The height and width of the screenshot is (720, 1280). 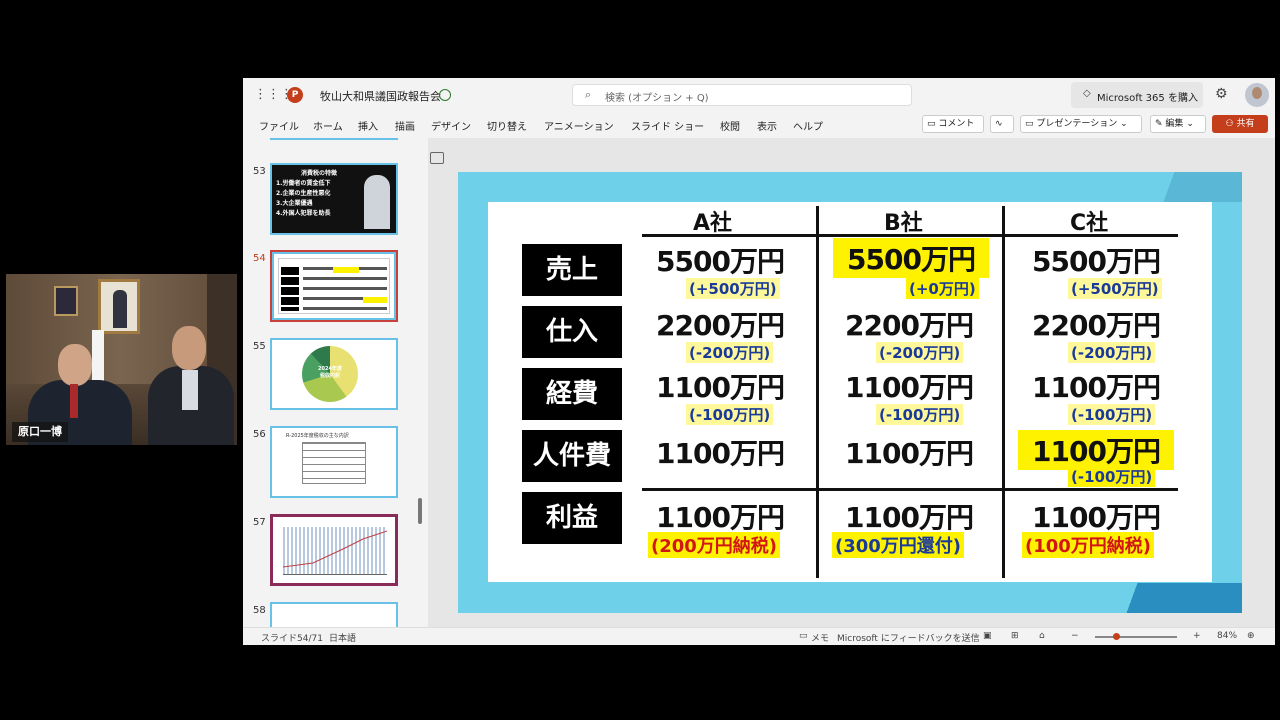 I want to click on document-title: 牧山大和県議国政報告会, so click(x=380, y=96).